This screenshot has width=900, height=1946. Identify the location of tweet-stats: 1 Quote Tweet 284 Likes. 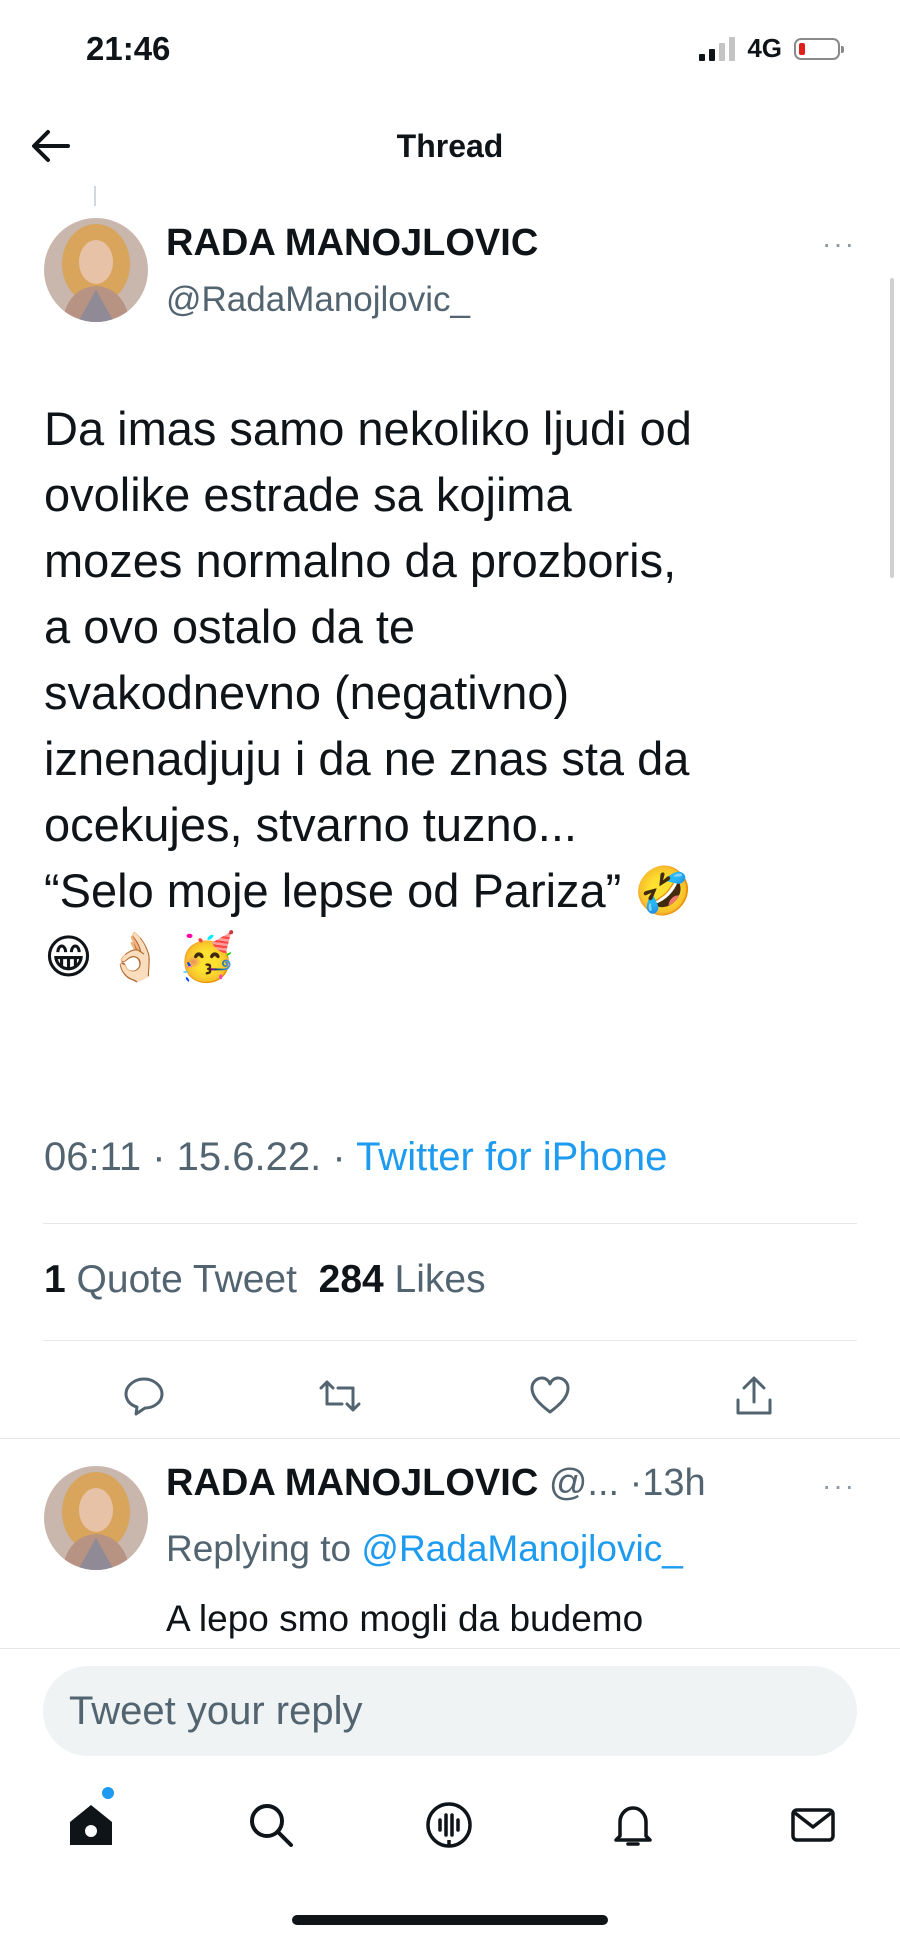
(265, 1280).